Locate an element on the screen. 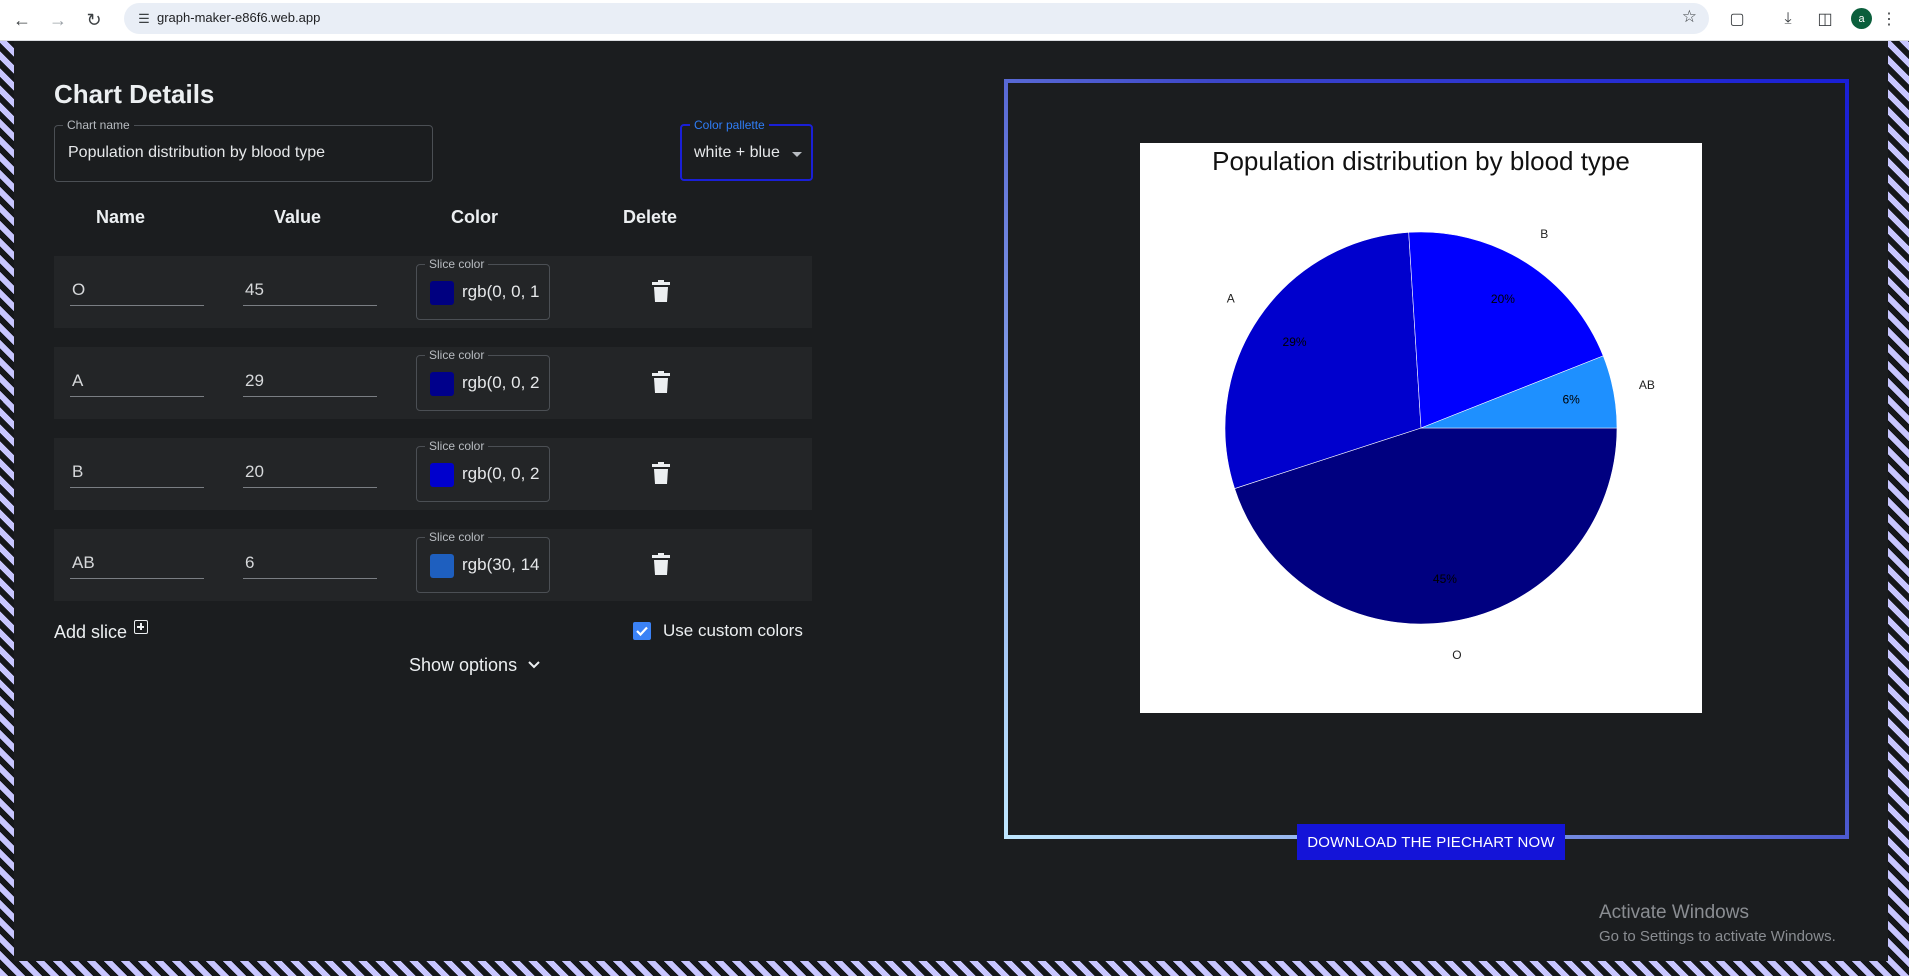 This screenshot has width=1909, height=976. chart-name-value: Population distribution by blood type is located at coordinates (196, 153).